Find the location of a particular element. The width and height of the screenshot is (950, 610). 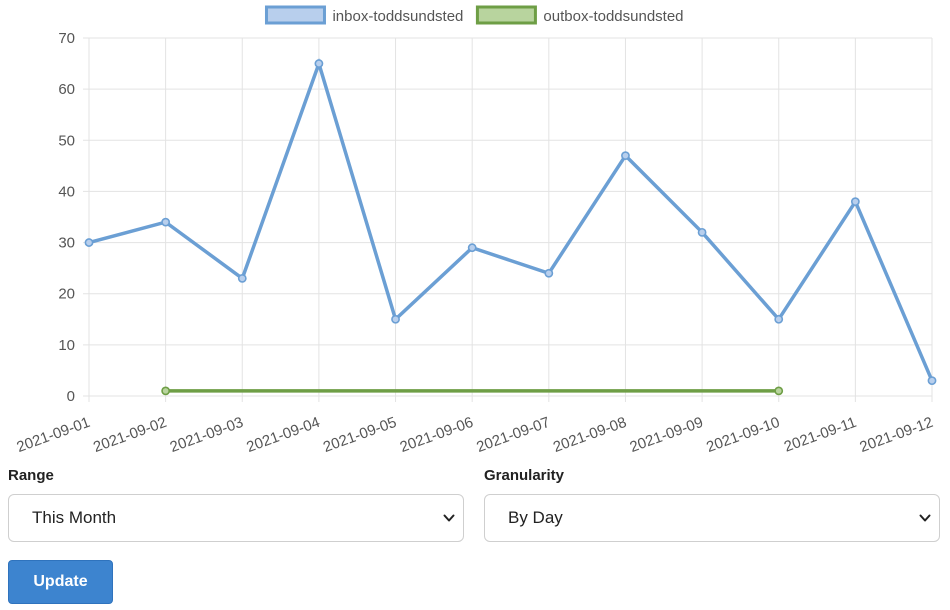

y-tick-label: 10 is located at coordinates (66, 345).